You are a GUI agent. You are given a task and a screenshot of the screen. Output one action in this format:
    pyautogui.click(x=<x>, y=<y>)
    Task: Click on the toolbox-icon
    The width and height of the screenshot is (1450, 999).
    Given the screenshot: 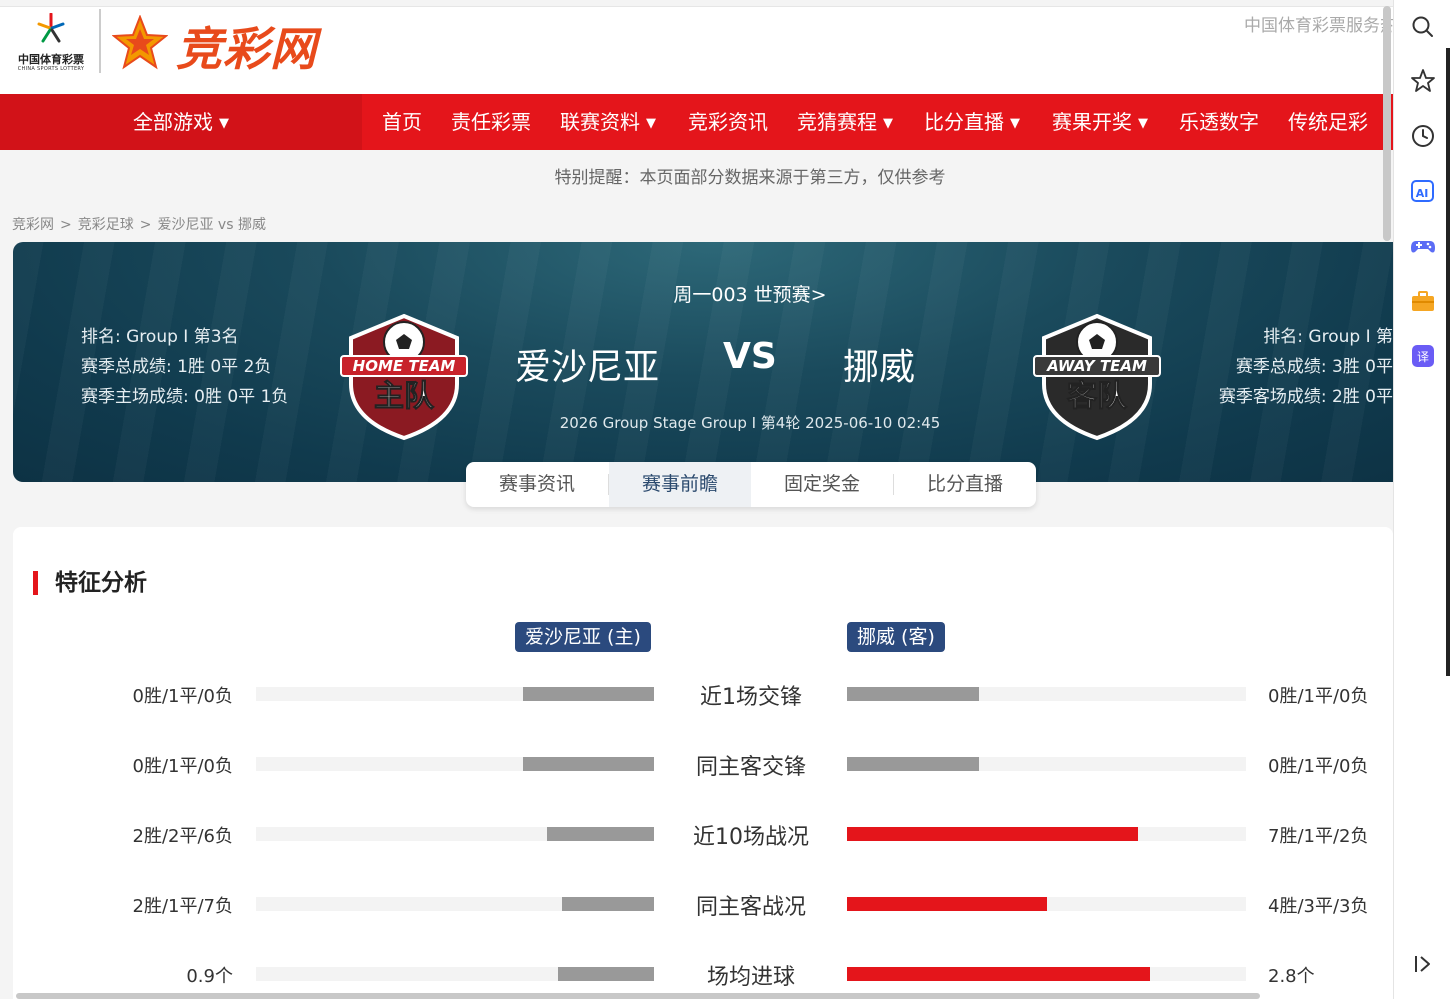 What is the action you would take?
    pyautogui.click(x=1423, y=301)
    